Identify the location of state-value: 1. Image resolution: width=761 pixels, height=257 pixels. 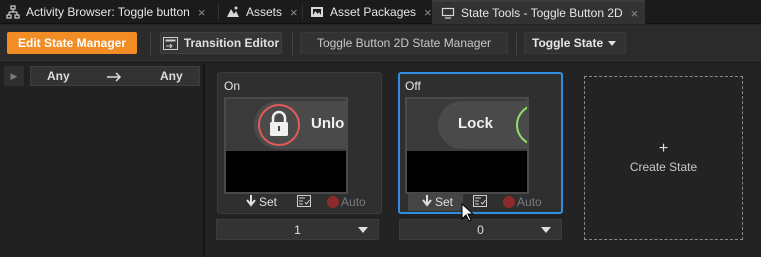
(297, 229).